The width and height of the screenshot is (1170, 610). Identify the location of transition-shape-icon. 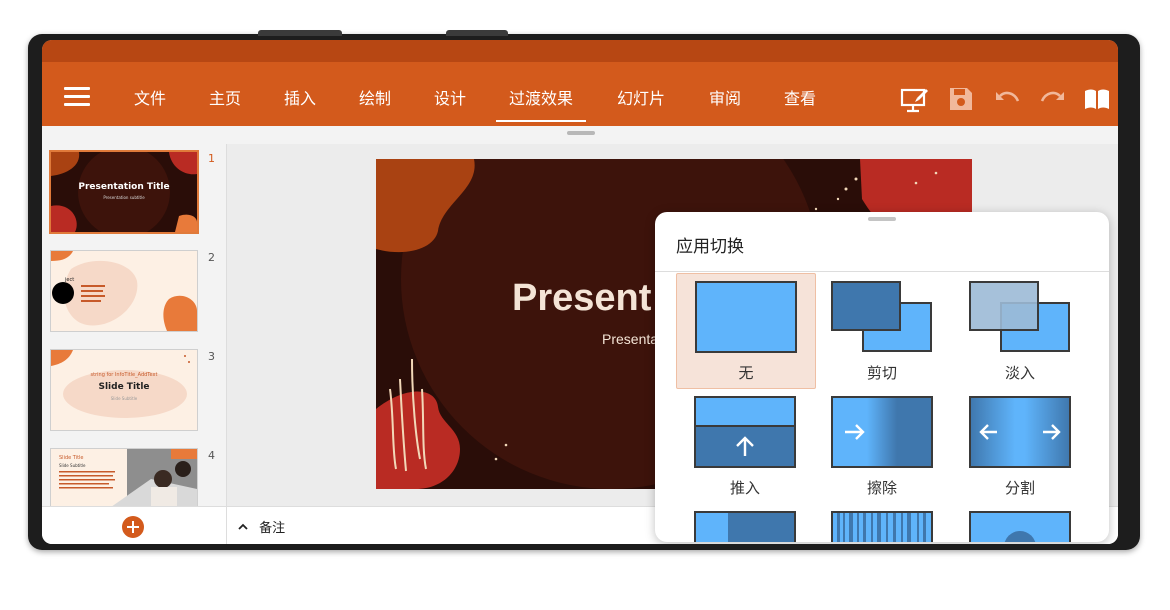
(1020, 526).